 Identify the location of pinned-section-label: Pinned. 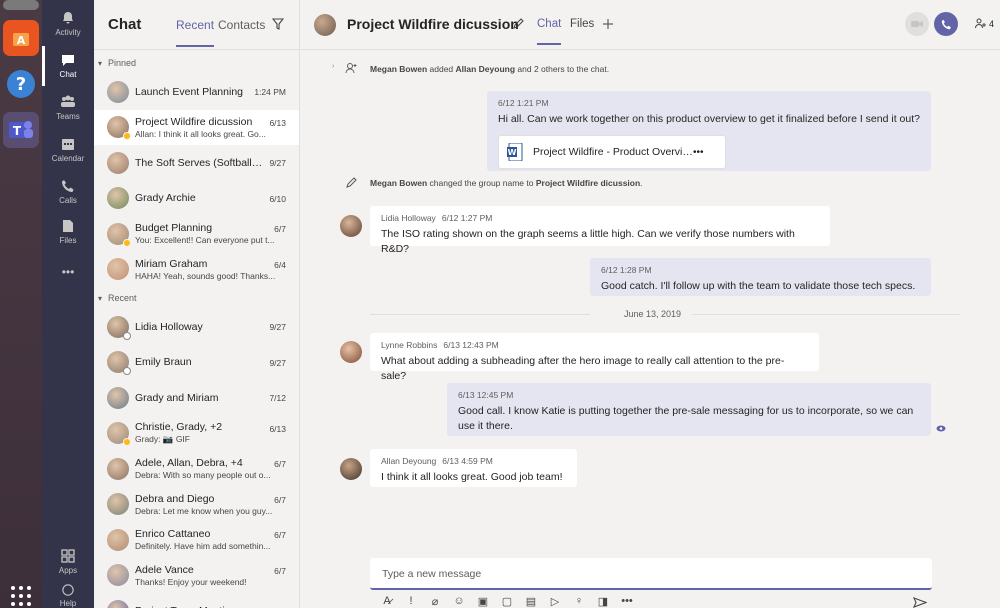
(196, 63).